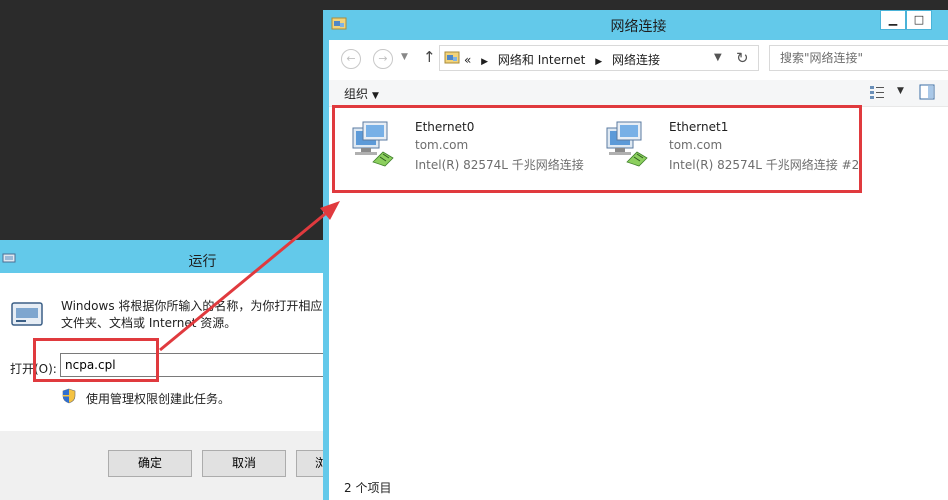 The width and height of the screenshot is (948, 500). I want to click on annotation-arrow-icon, so click(249, 276).